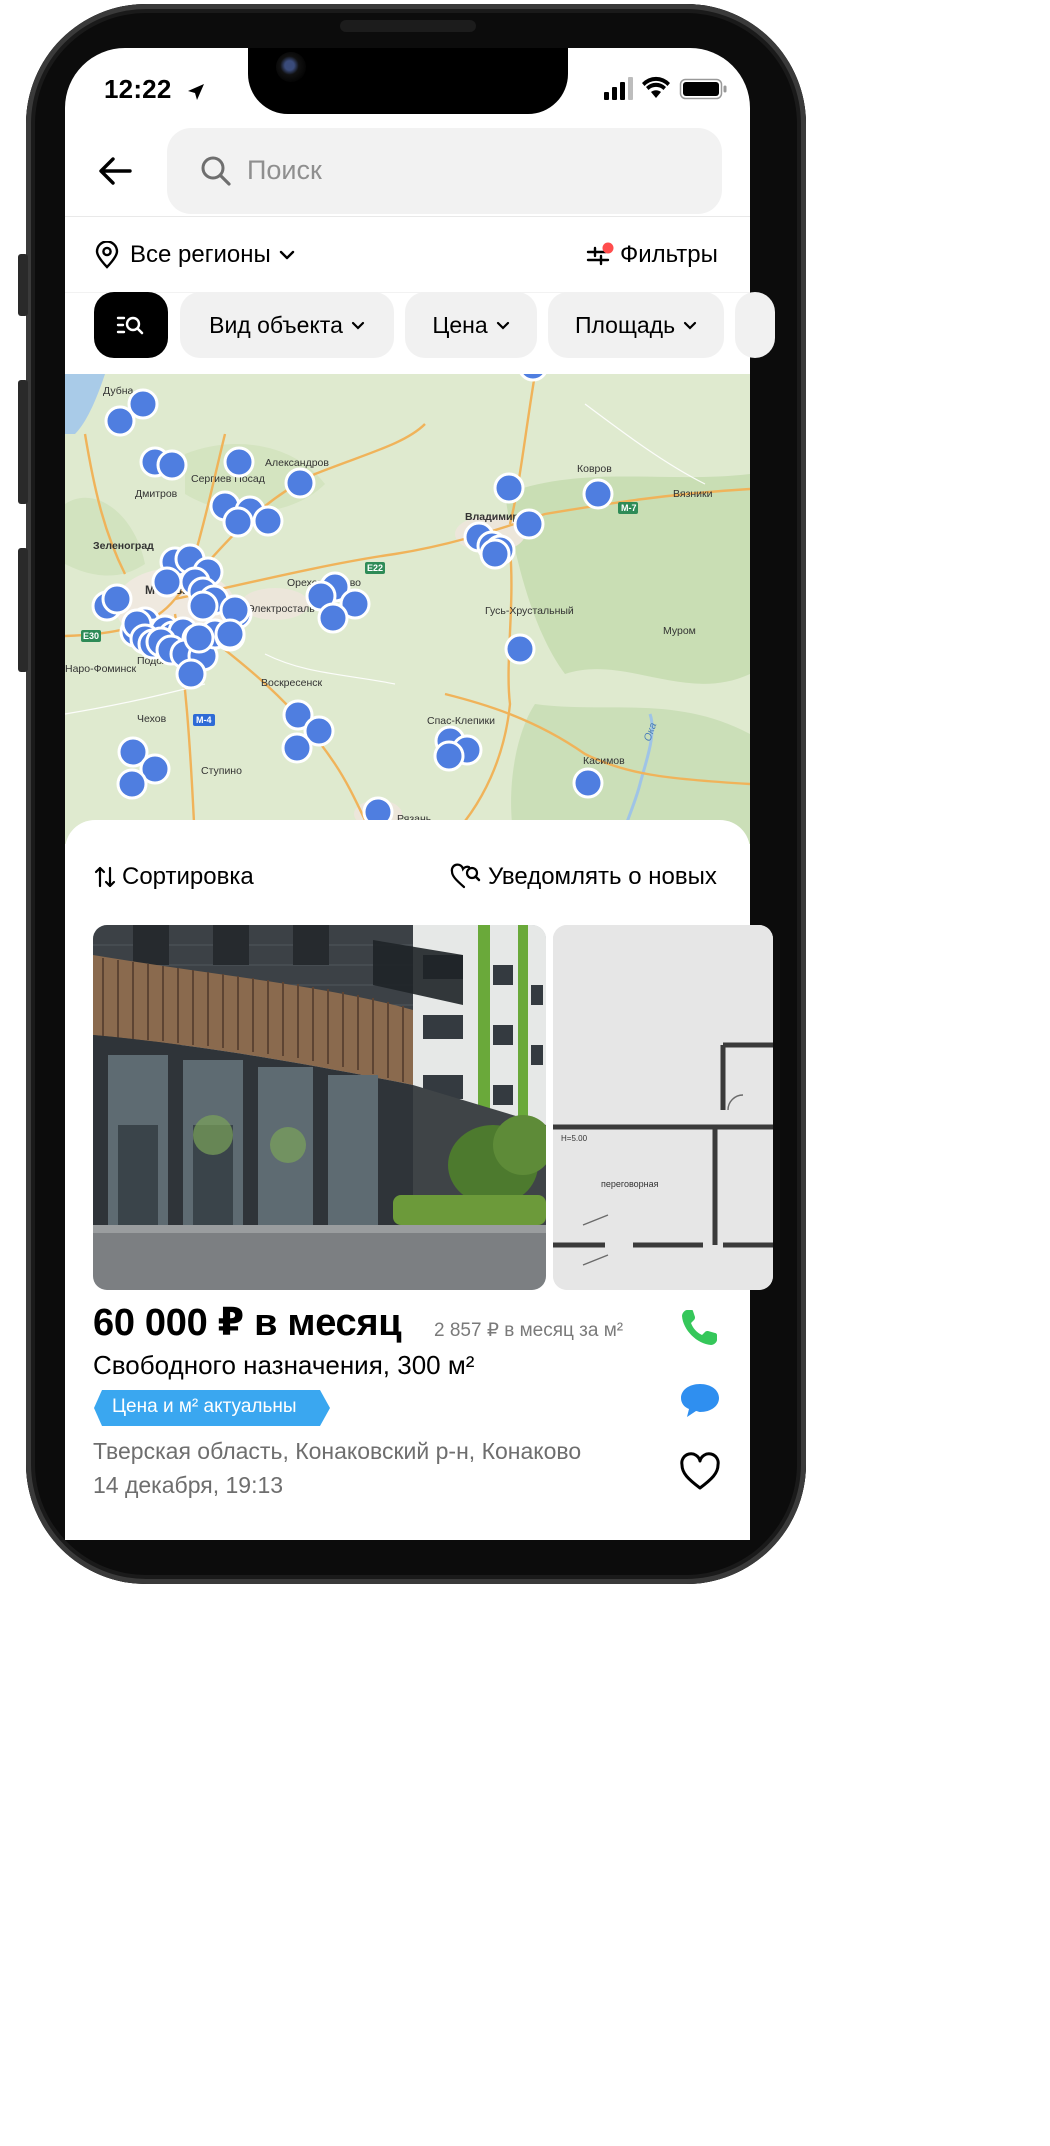 This screenshot has width=1050, height=2146. Describe the element at coordinates (600, 254) in the screenshot. I see `filter-sliders-icon` at that location.